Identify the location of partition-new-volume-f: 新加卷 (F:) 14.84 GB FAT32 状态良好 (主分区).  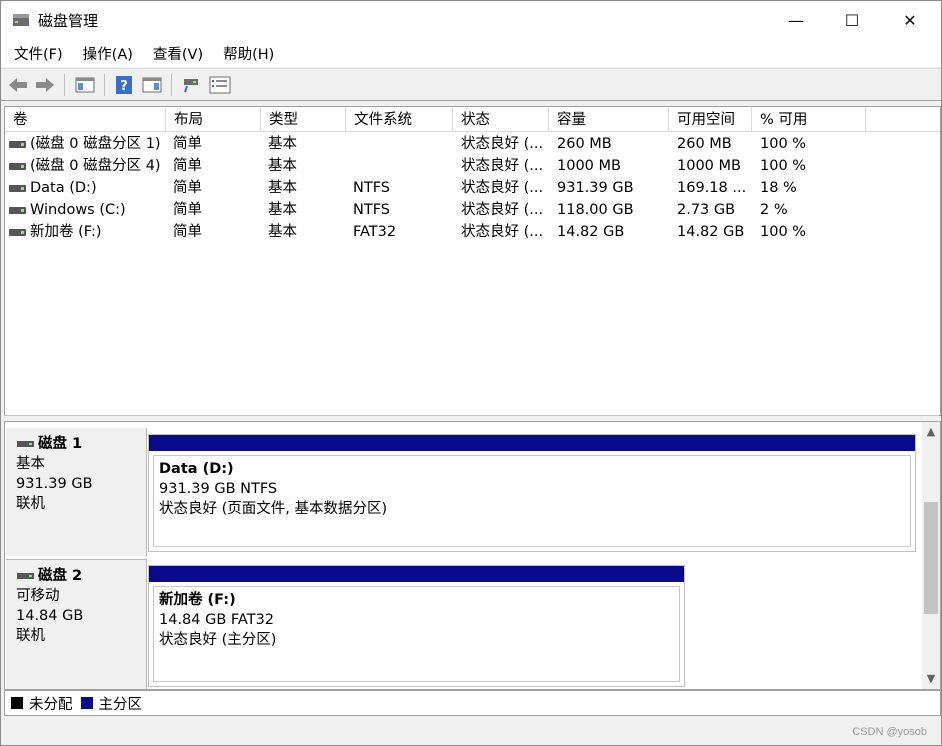
(416, 626).